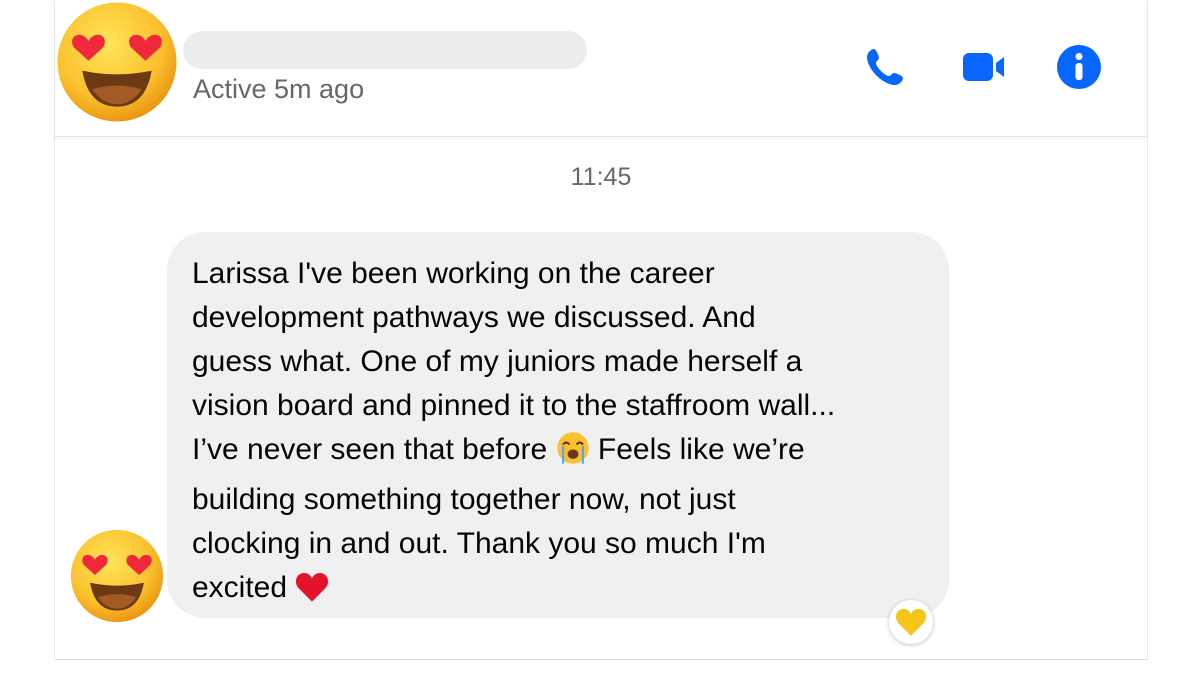 This screenshot has width=1200, height=675. I want to click on info-button, so click(1079, 67).